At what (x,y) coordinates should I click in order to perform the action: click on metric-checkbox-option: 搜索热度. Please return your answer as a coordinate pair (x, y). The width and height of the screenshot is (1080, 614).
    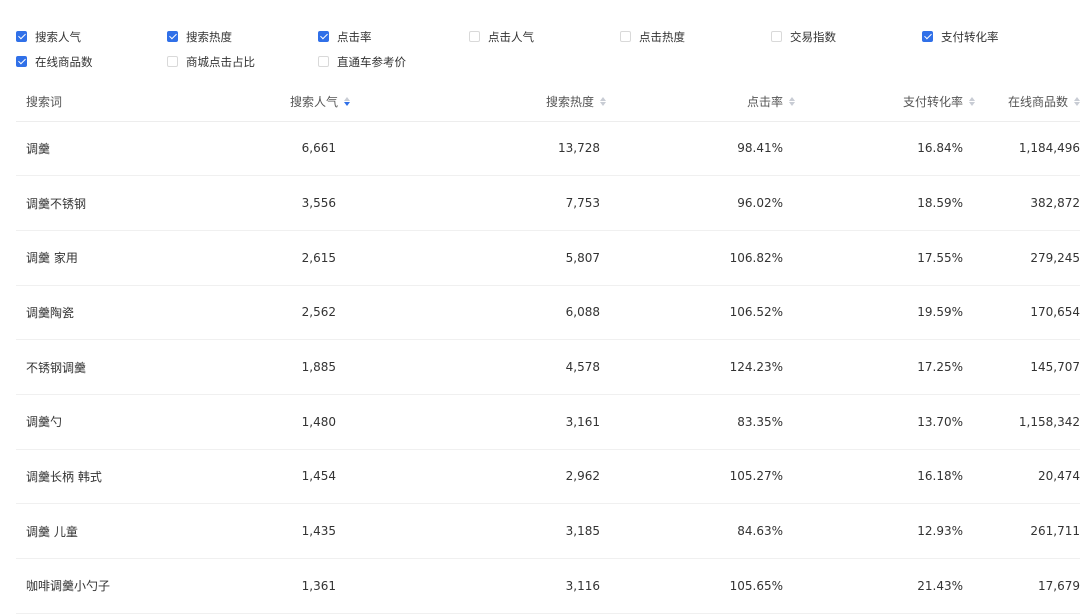
    Looking at the image, I should click on (242, 37).